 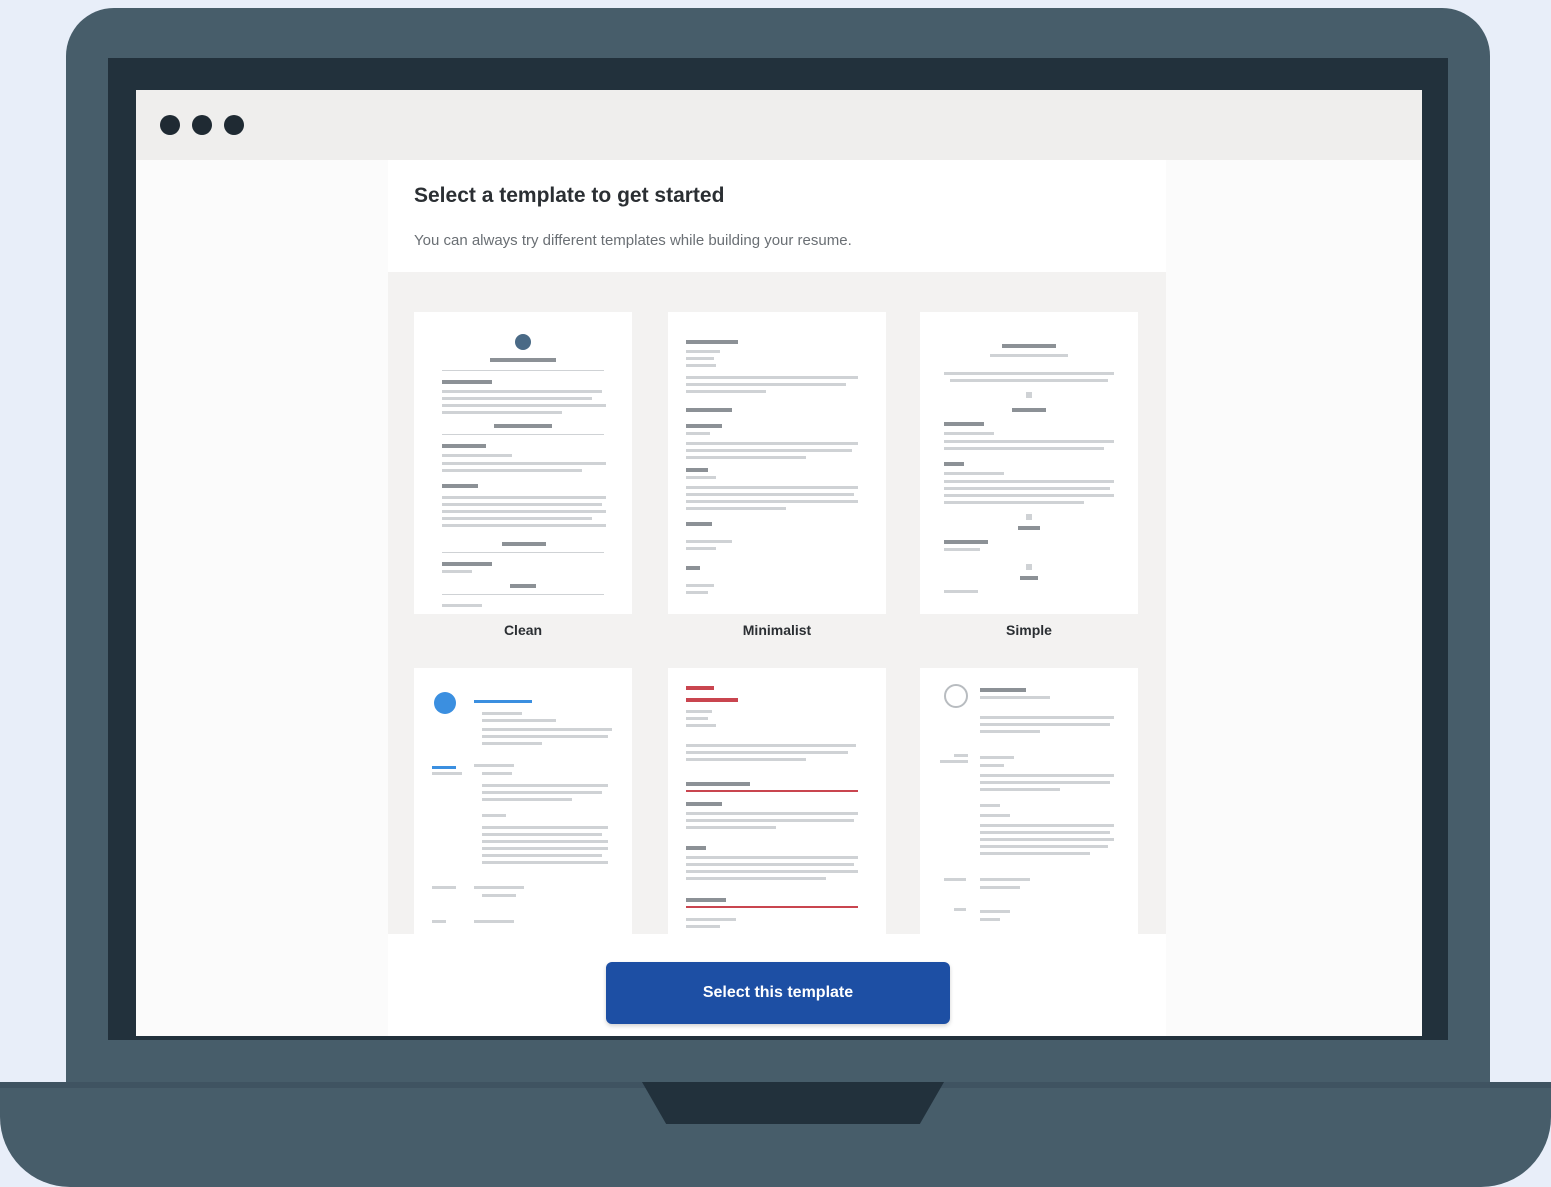 I want to click on select-template-button: Select this template, so click(x=778, y=993).